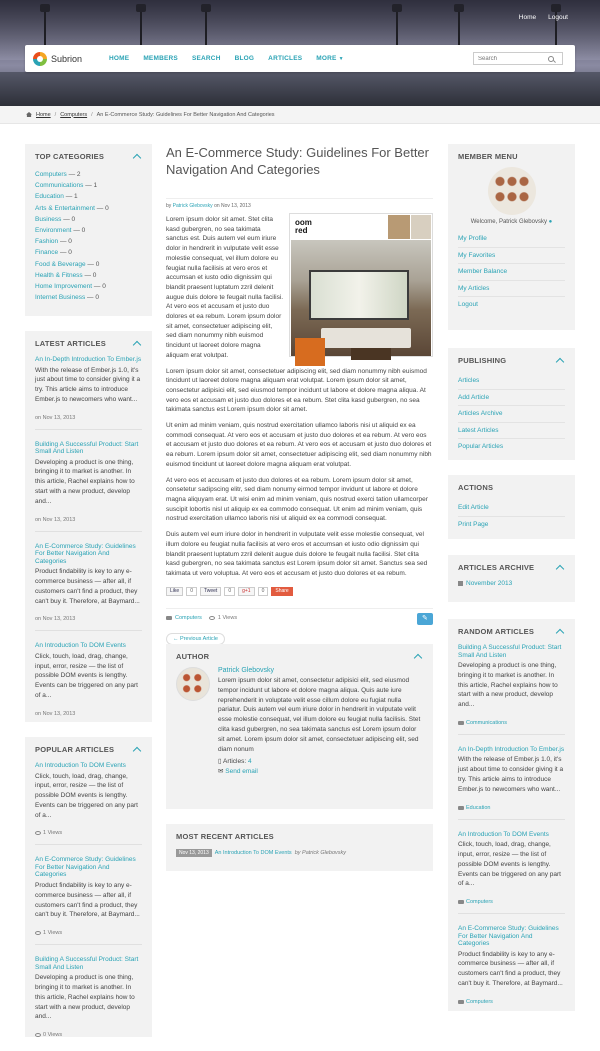 The image size is (600, 1051). What do you see at coordinates (245, 58) in the screenshot?
I see `nav-blog: BLOG` at bounding box center [245, 58].